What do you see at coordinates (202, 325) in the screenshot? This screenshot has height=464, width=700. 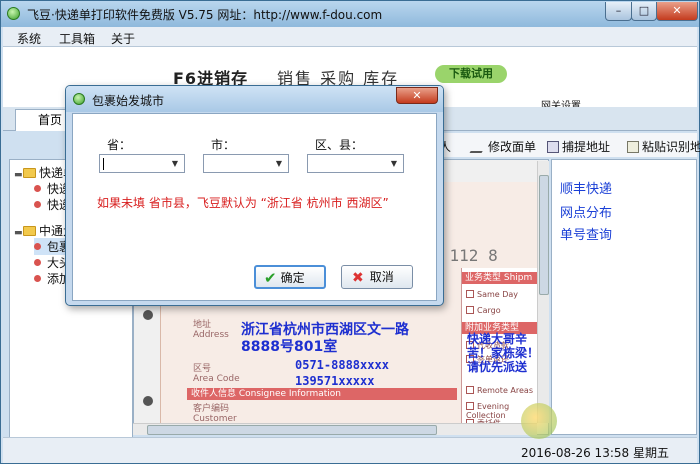 I see `field-label-address: 地址` at bounding box center [202, 325].